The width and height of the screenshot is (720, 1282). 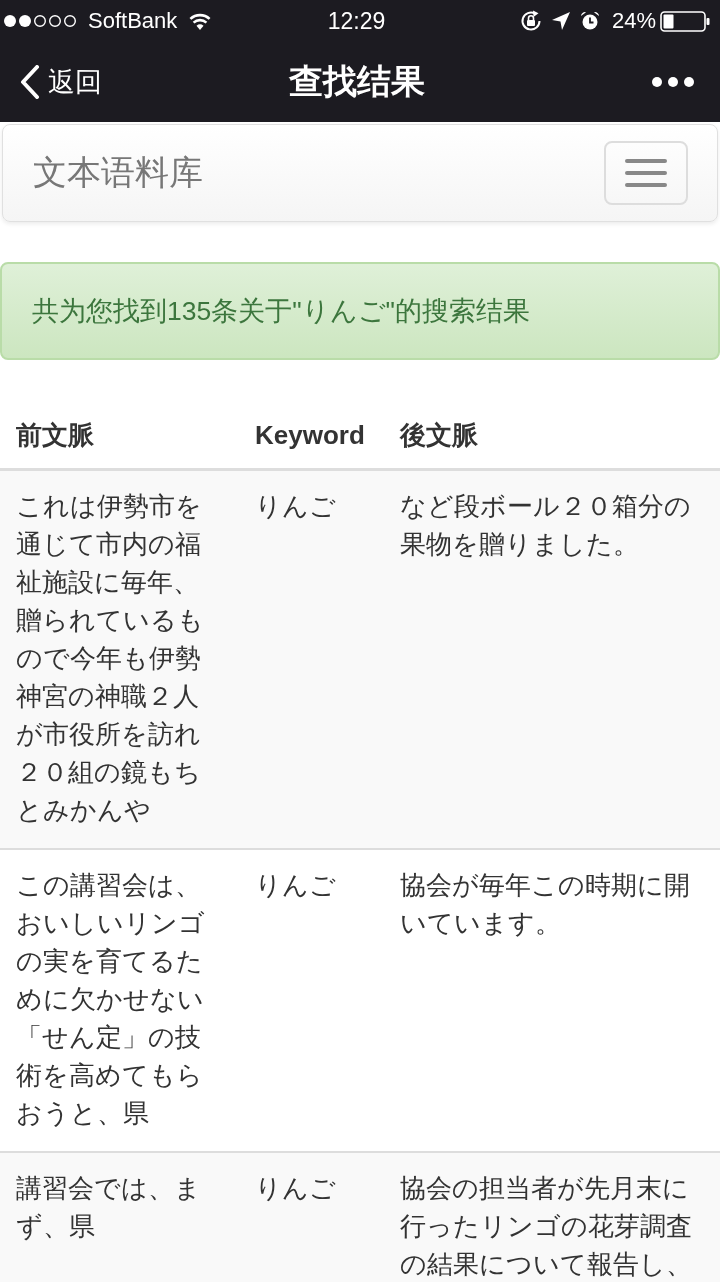 I want to click on menu-button, so click(x=646, y=173).